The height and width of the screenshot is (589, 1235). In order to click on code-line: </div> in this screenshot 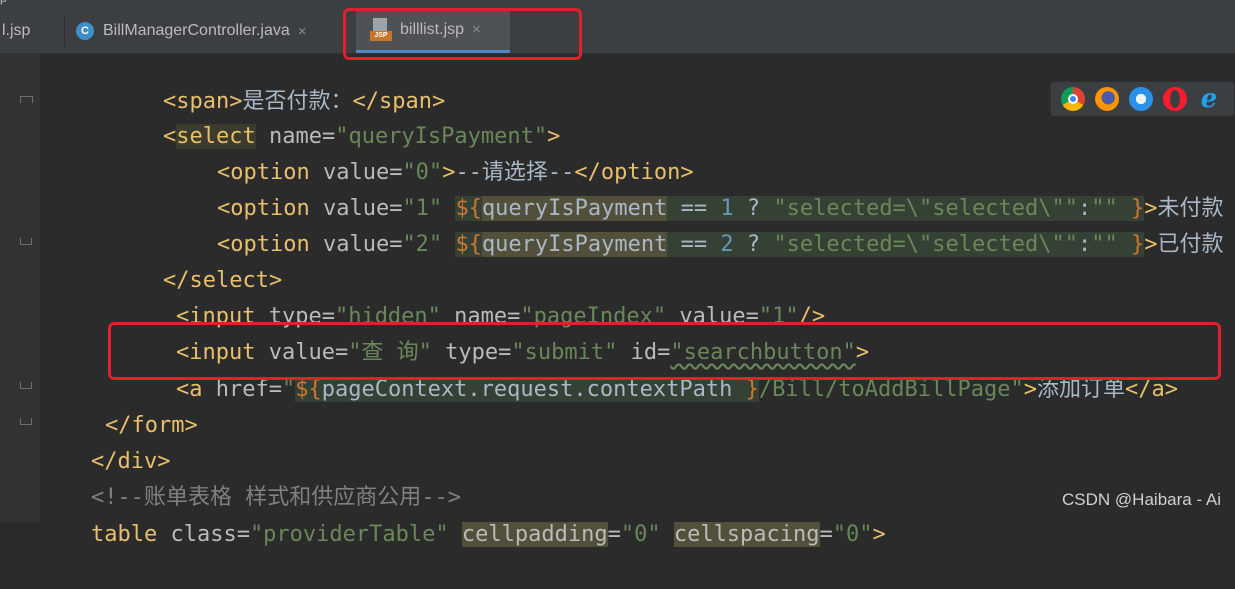, I will do `click(130, 461)`.